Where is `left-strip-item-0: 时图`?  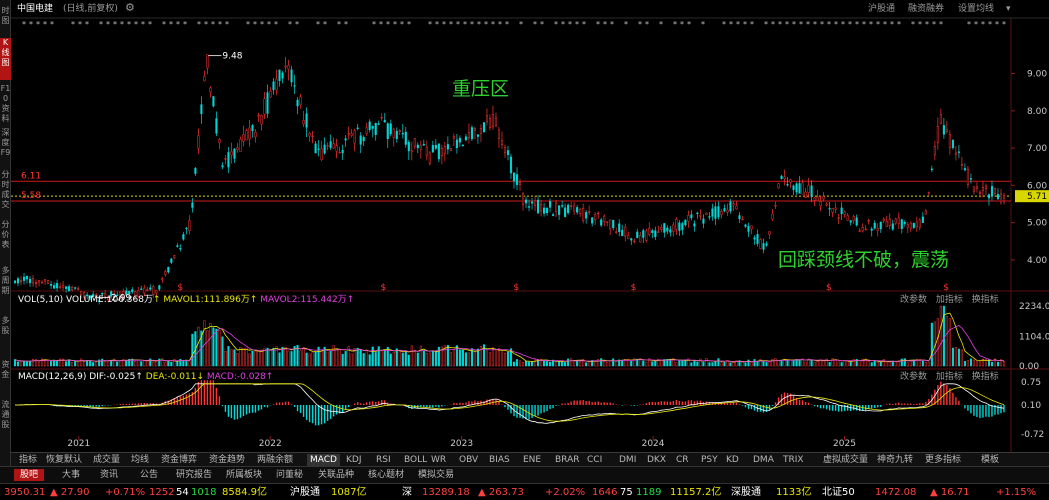
left-strip-item-0: 时图 is located at coordinates (5, 21).